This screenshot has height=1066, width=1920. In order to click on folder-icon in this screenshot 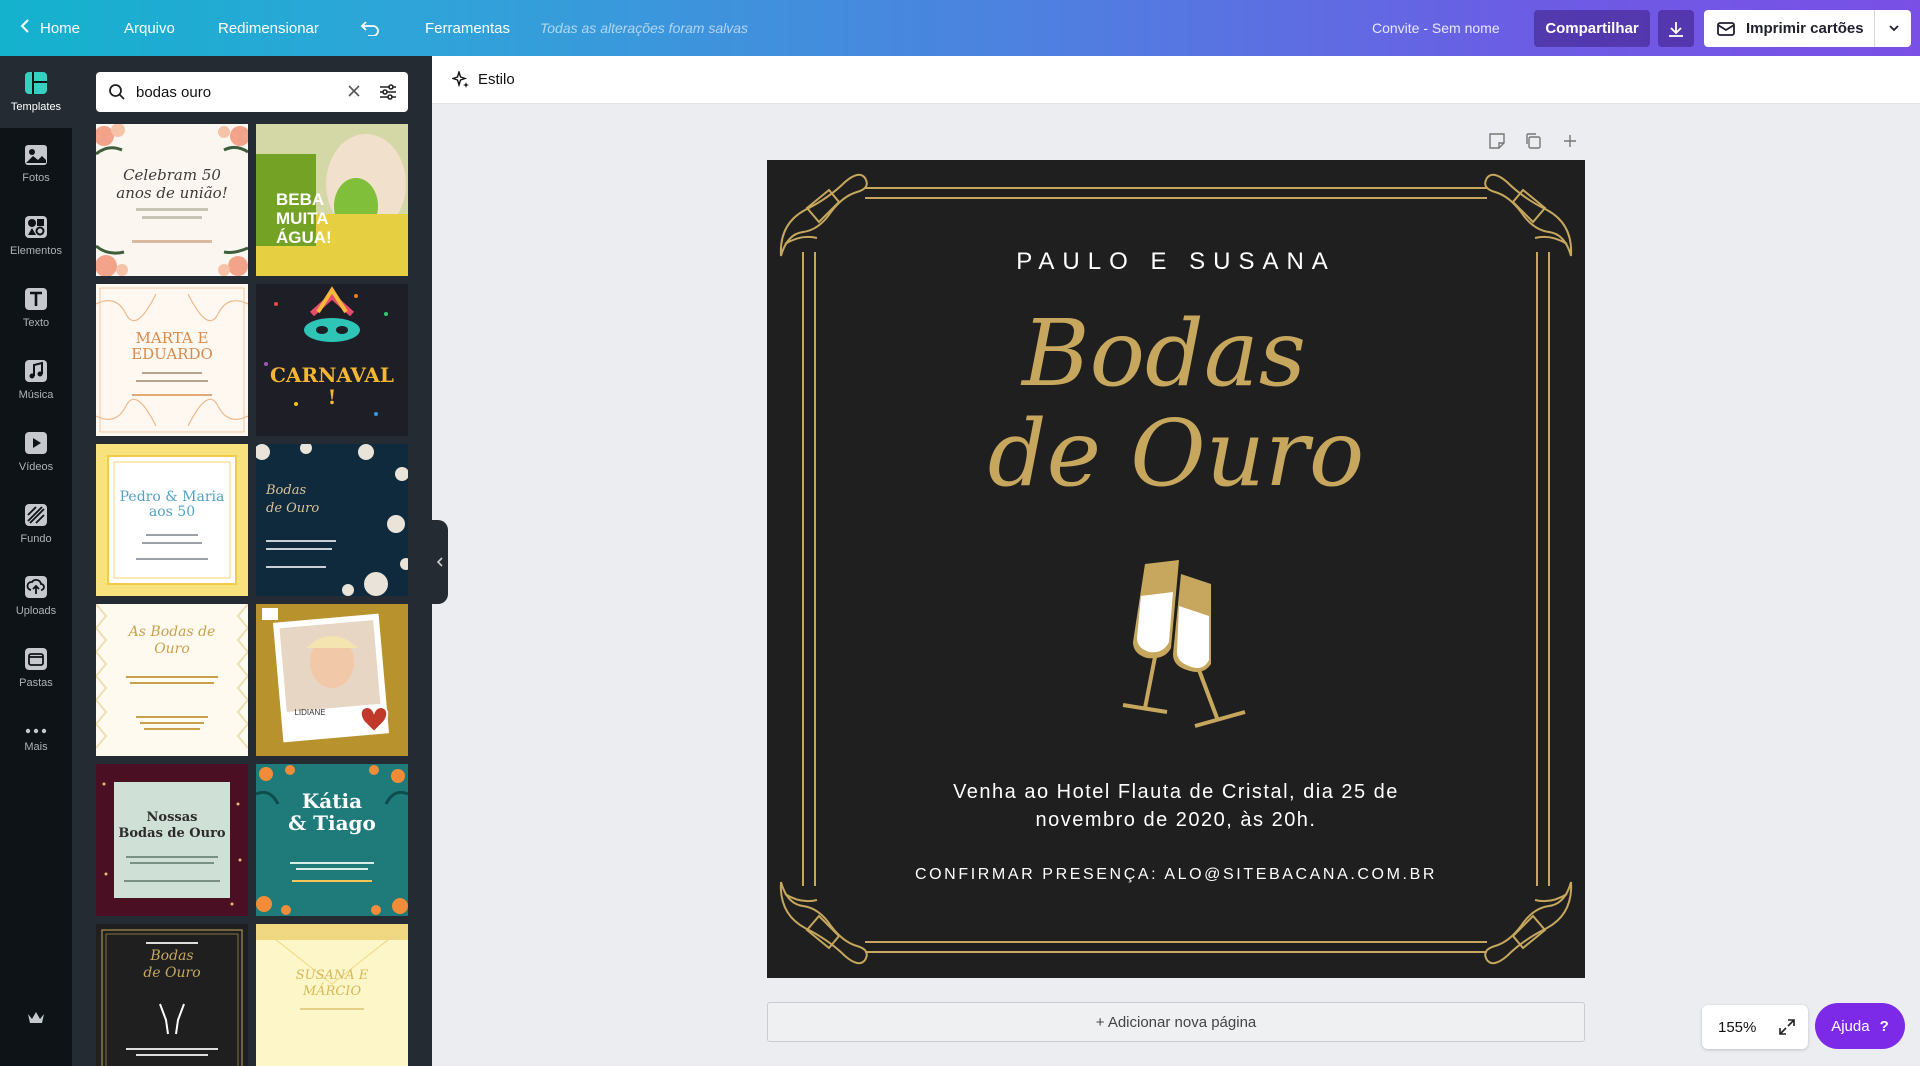, I will do `click(36, 659)`.